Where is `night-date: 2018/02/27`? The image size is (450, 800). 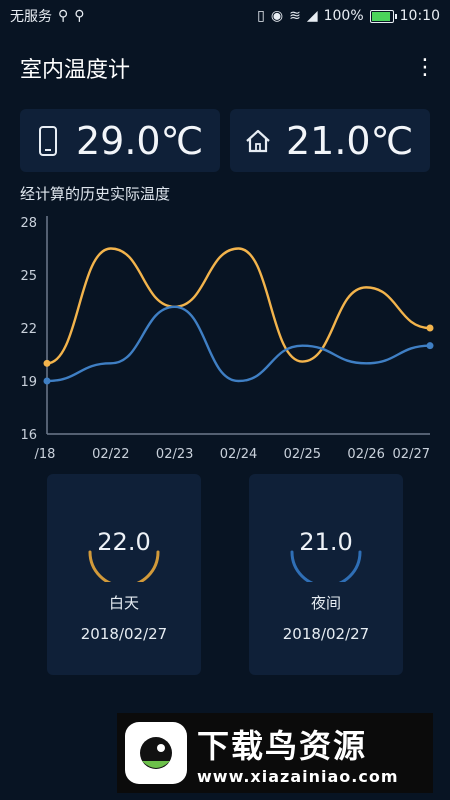
night-date: 2018/02/27 is located at coordinates (326, 634).